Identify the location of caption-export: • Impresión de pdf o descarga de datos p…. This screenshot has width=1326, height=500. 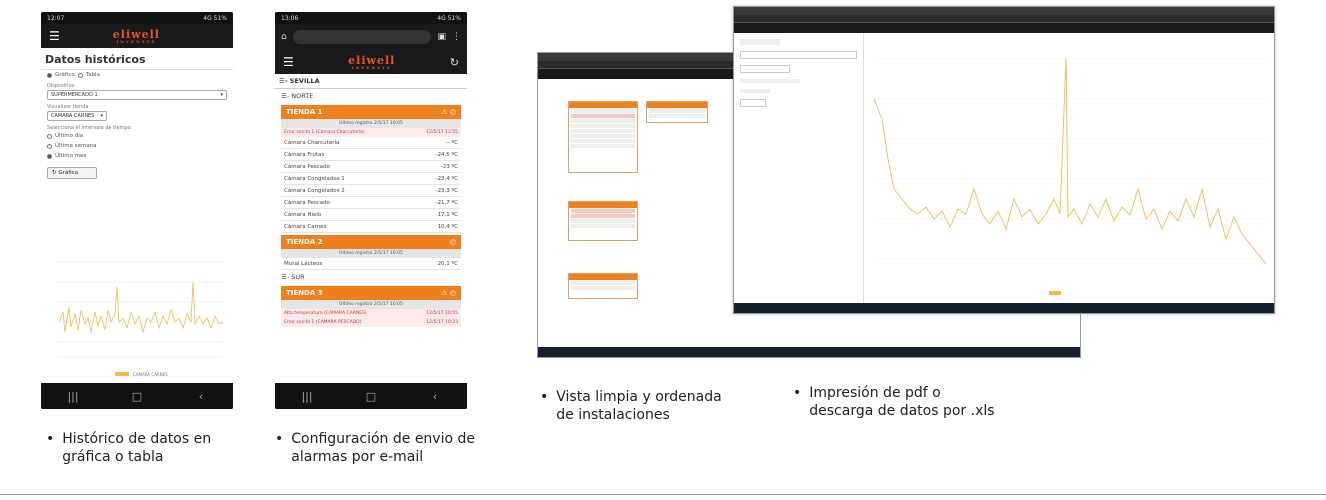
(894, 402).